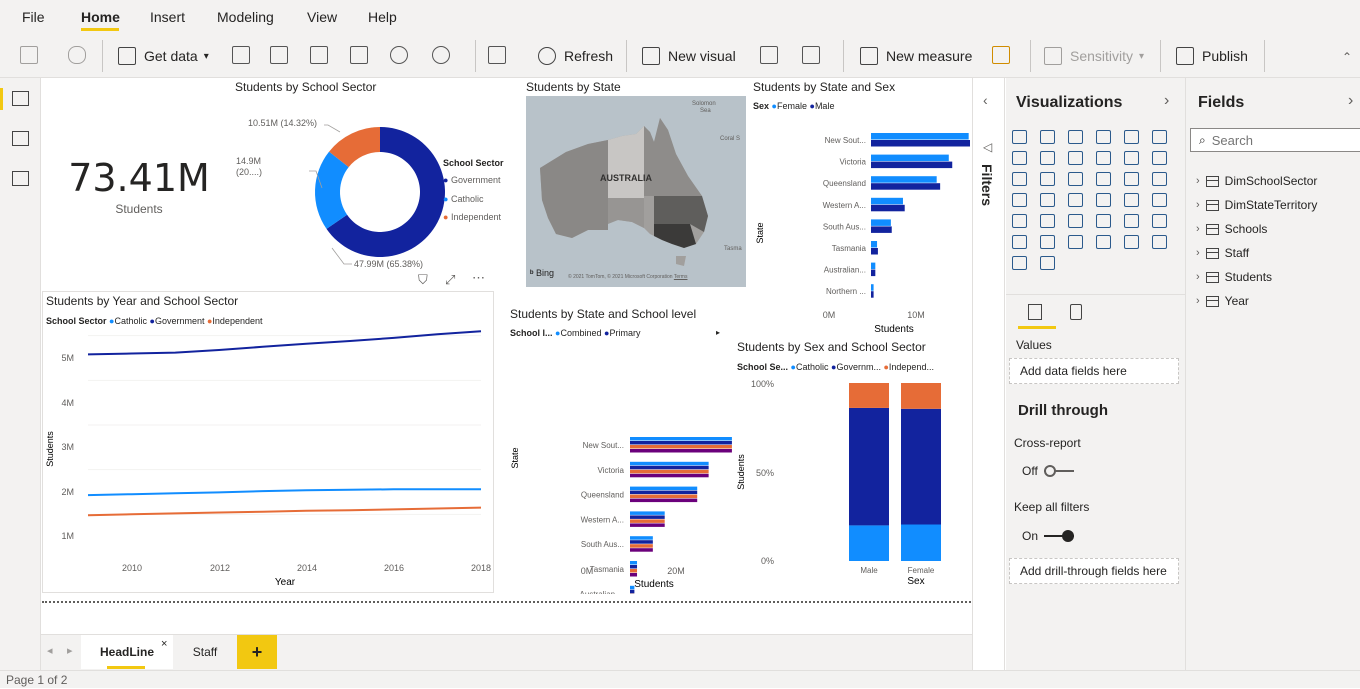  Describe the element at coordinates (1103, 158) in the screenshot. I see `line-column-icon` at that location.